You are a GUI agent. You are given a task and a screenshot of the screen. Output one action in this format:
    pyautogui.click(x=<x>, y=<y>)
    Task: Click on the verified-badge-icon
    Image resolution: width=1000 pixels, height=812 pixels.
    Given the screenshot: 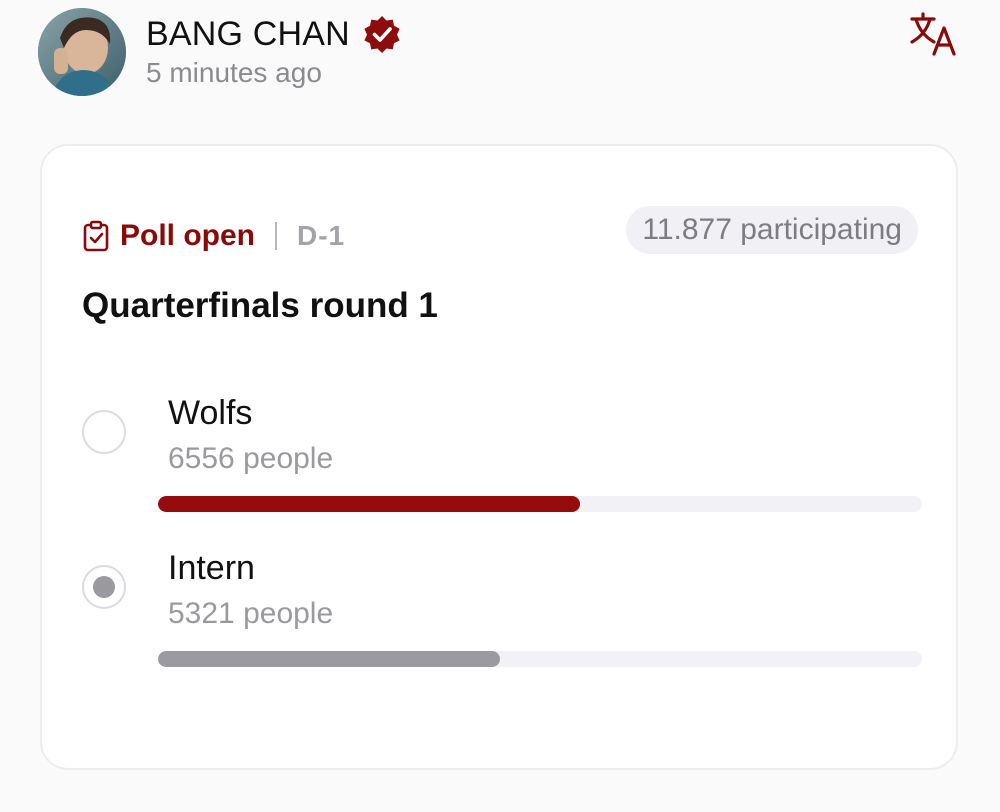 What is the action you would take?
    pyautogui.click(x=382, y=34)
    